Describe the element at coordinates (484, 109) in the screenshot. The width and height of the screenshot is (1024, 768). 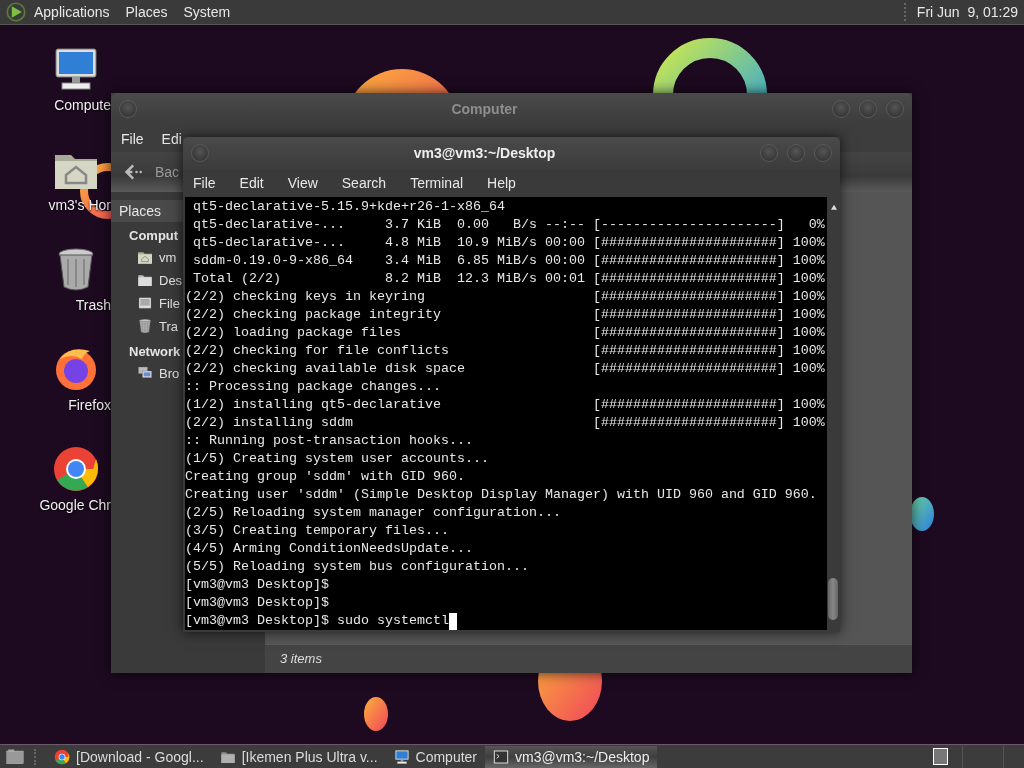
I see `window-title: Computer` at that location.